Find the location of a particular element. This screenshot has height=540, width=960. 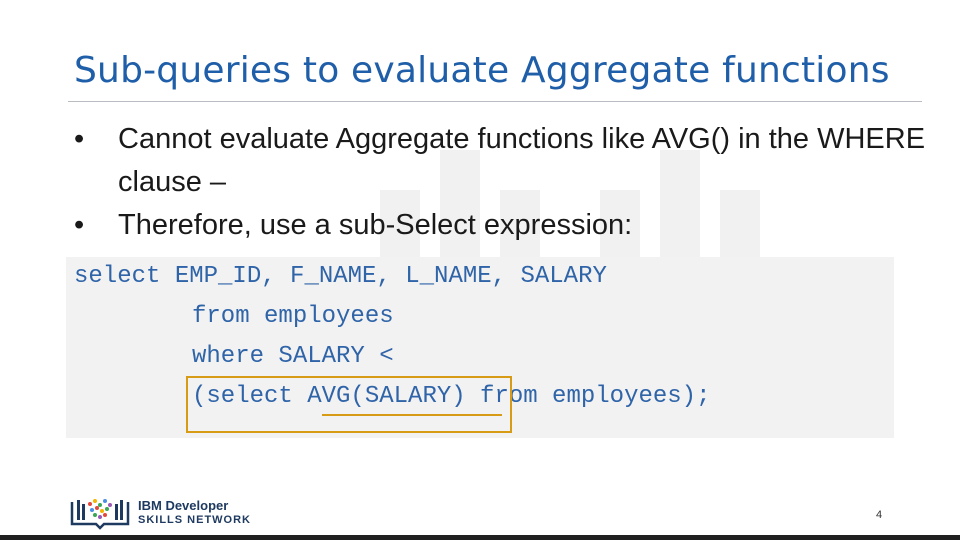

subquery-highlight-box is located at coordinates (349, 404).